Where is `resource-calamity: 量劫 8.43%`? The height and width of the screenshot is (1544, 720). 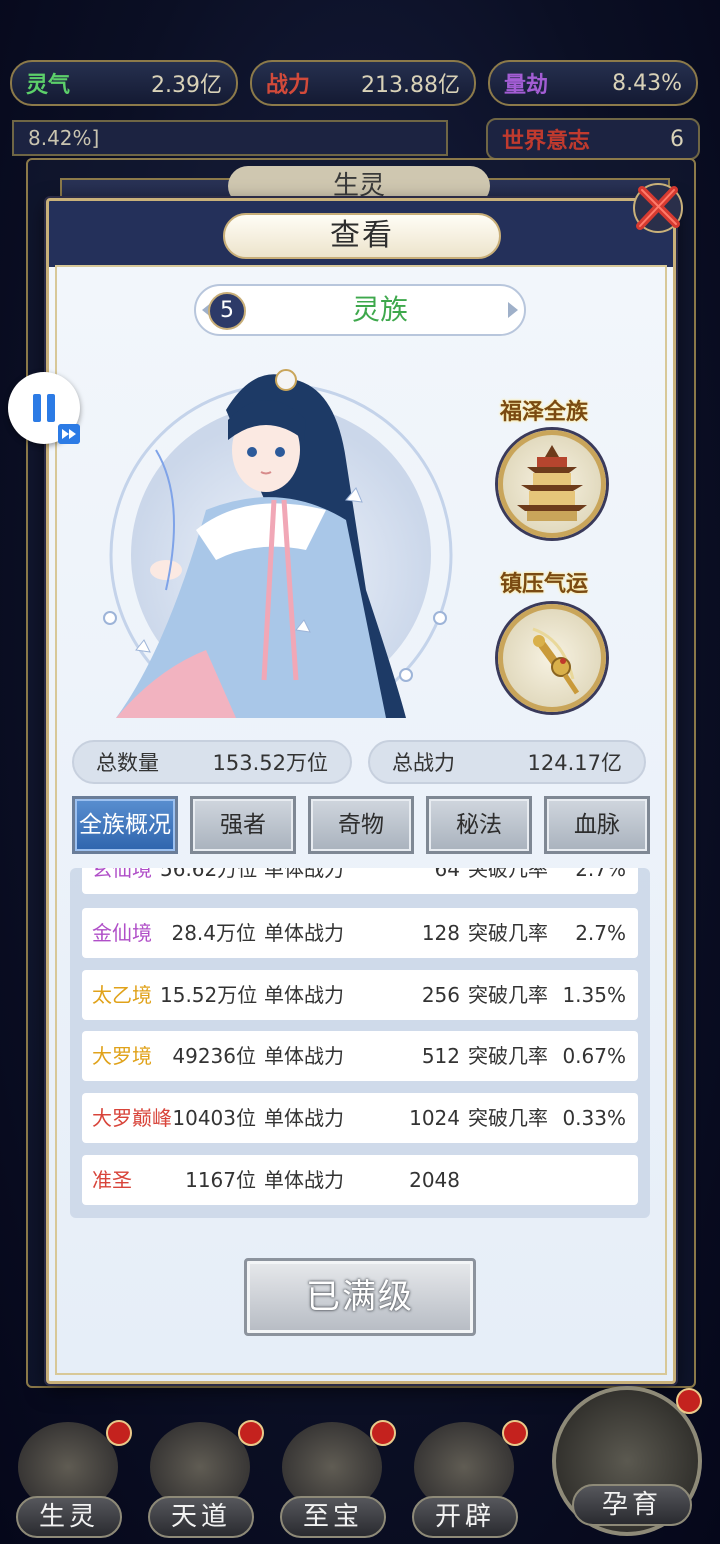
resource-calamity: 量劫 8.43% is located at coordinates (593, 83).